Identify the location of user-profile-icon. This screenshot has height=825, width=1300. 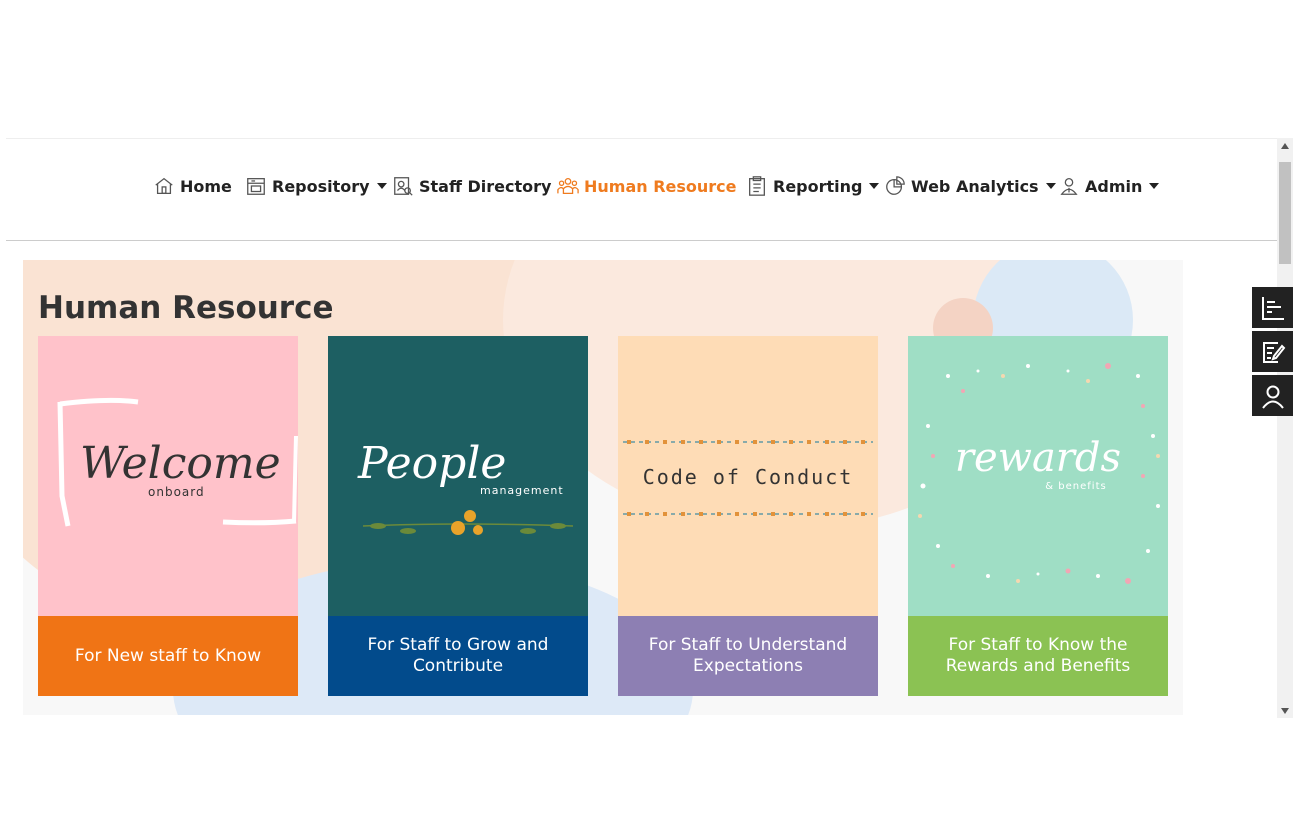
(1272, 397).